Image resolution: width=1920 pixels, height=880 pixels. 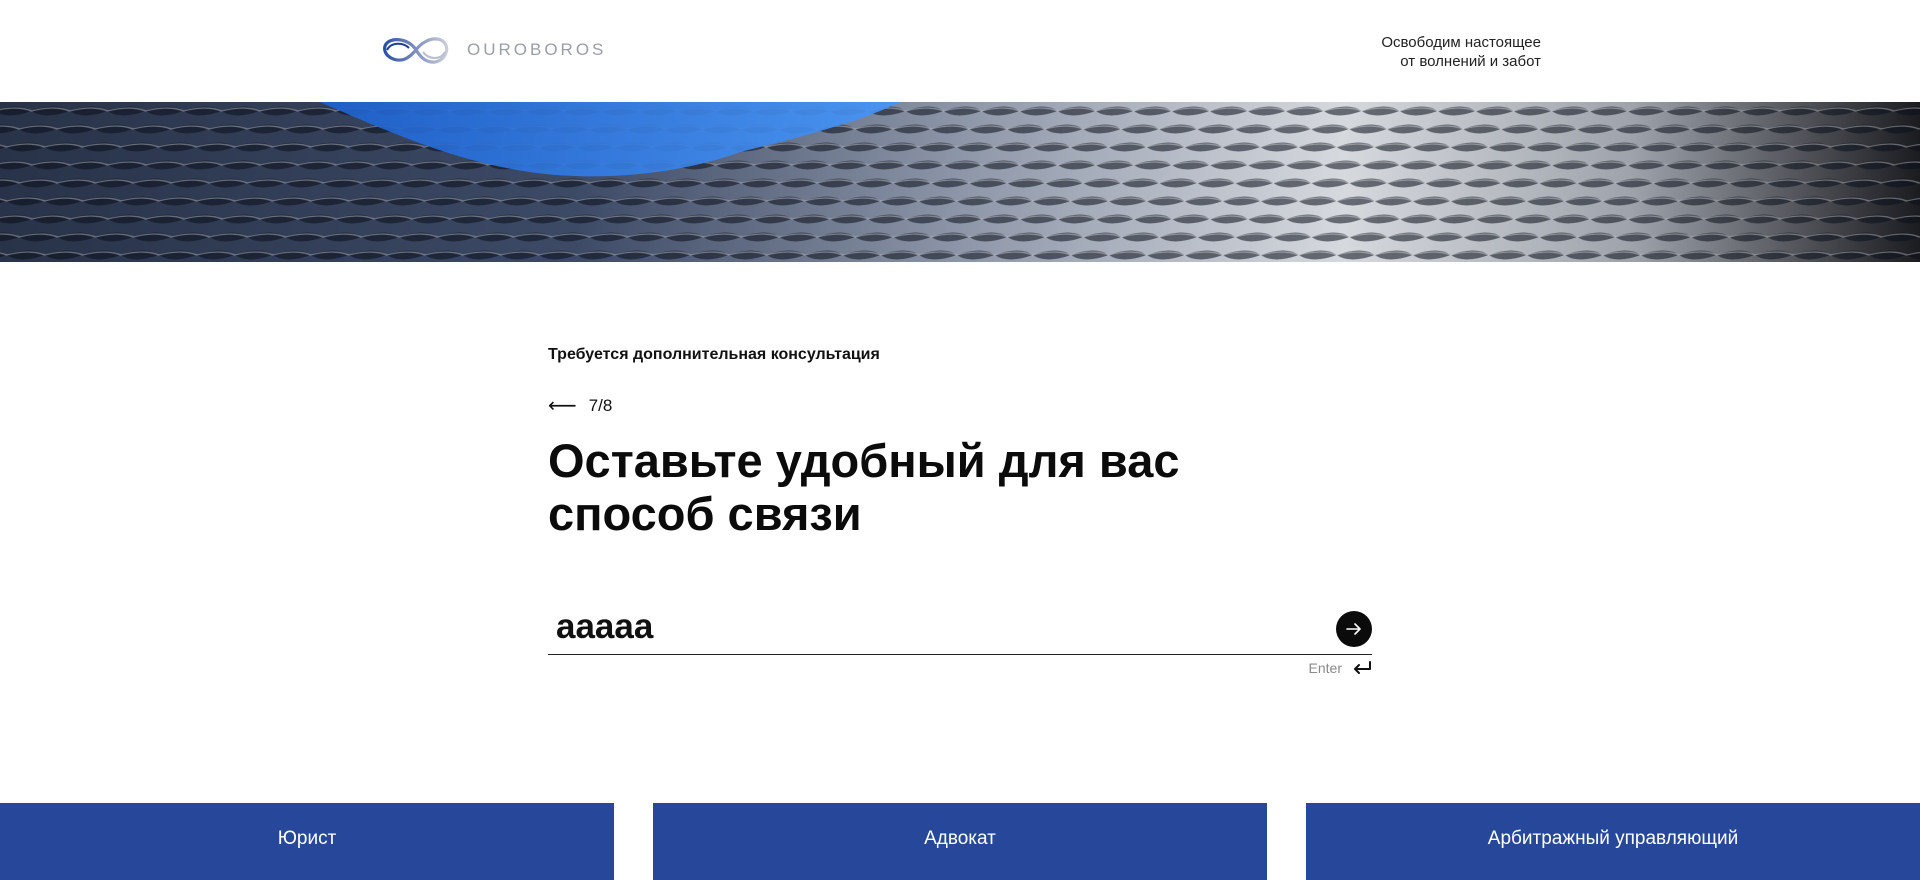 I want to click on header-tagline: Освободим настоящее от волнений и забот, so click(x=1411, y=52).